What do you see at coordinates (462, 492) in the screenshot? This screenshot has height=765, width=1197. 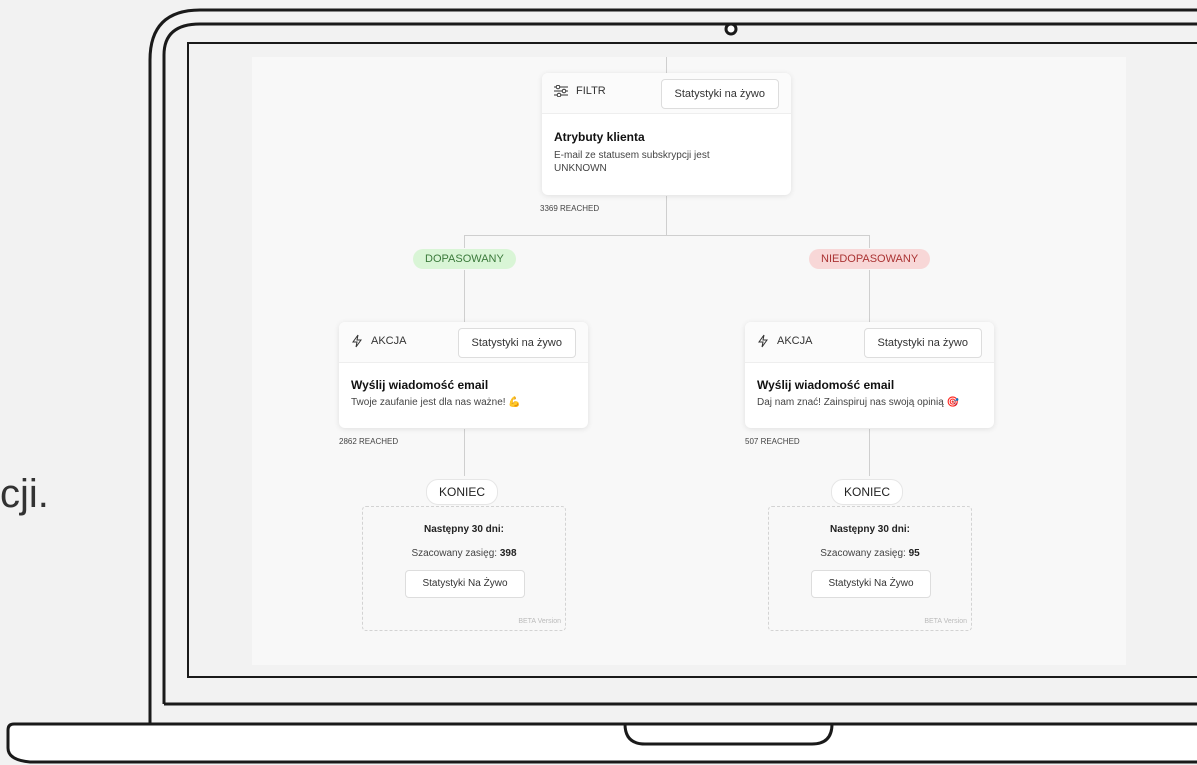 I see `end-node-left: KONIEC` at bounding box center [462, 492].